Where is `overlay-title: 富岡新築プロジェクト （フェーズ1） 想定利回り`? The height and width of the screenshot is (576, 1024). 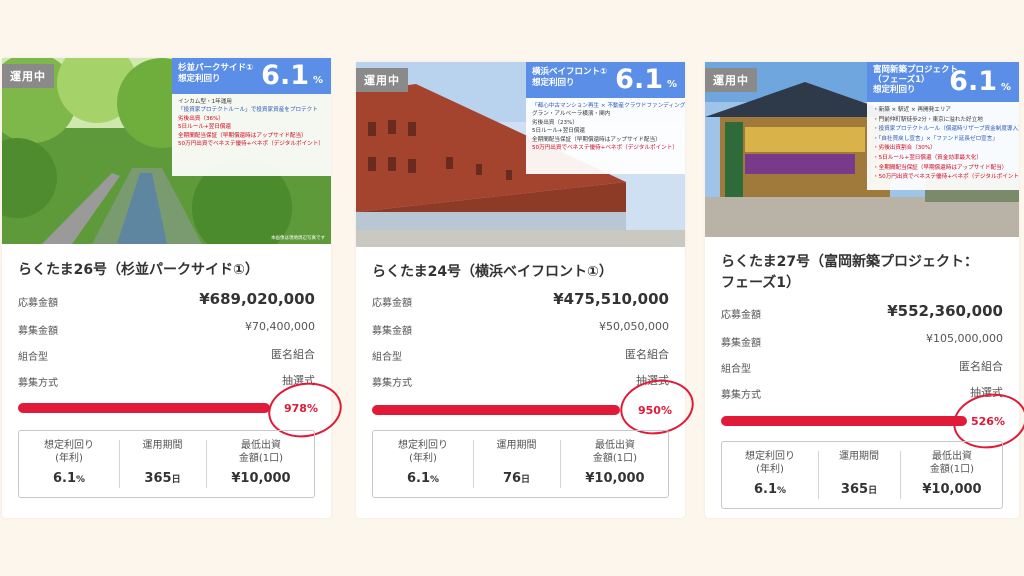
overlay-title: 富岡新築プロジェクト （フェーズ1） 想定利回り is located at coordinates (916, 80).